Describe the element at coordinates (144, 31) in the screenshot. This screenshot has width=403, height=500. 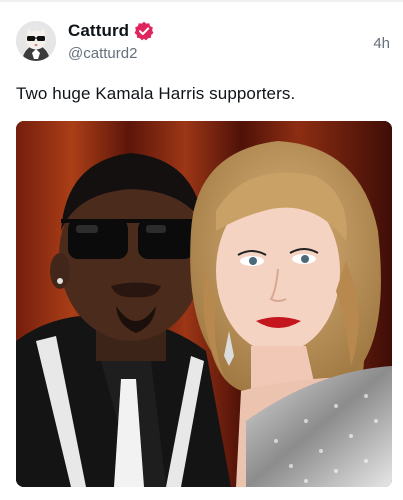
I see `verified-badge-icon` at that location.